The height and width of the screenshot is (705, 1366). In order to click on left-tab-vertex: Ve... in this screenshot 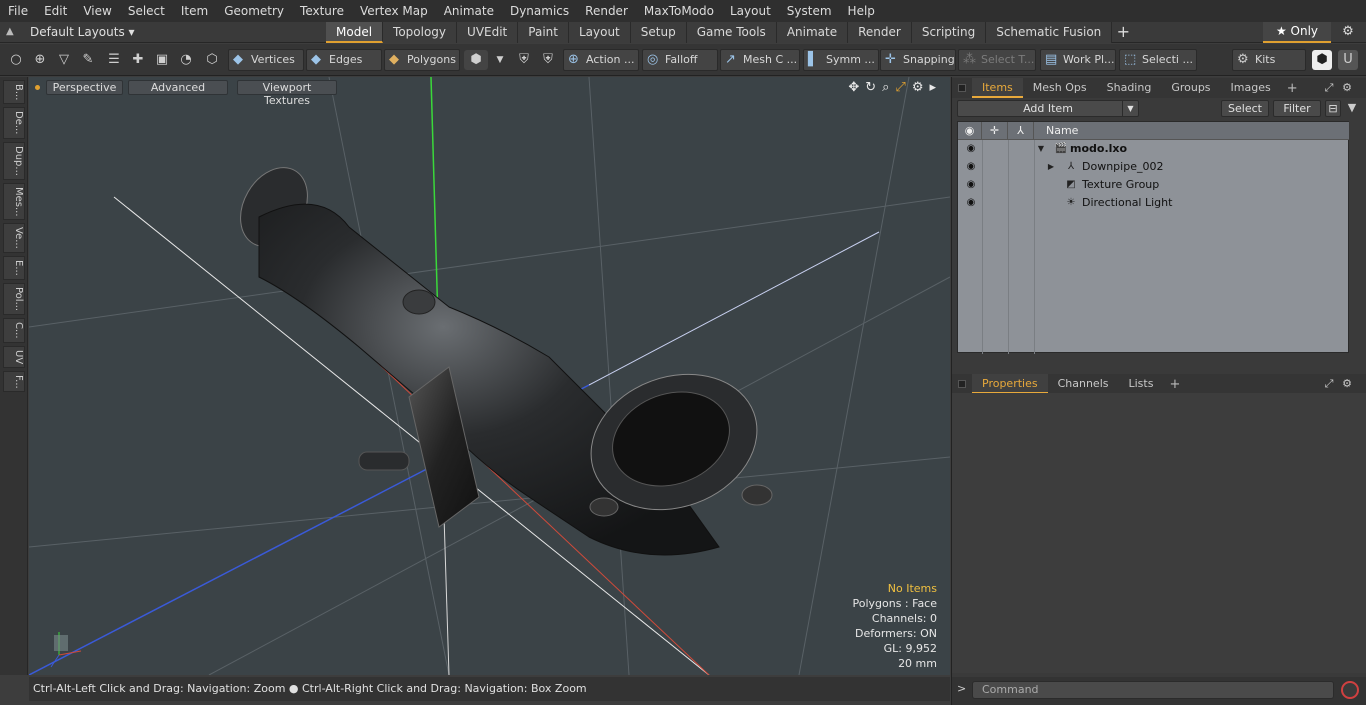, I will do `click(14, 238)`.